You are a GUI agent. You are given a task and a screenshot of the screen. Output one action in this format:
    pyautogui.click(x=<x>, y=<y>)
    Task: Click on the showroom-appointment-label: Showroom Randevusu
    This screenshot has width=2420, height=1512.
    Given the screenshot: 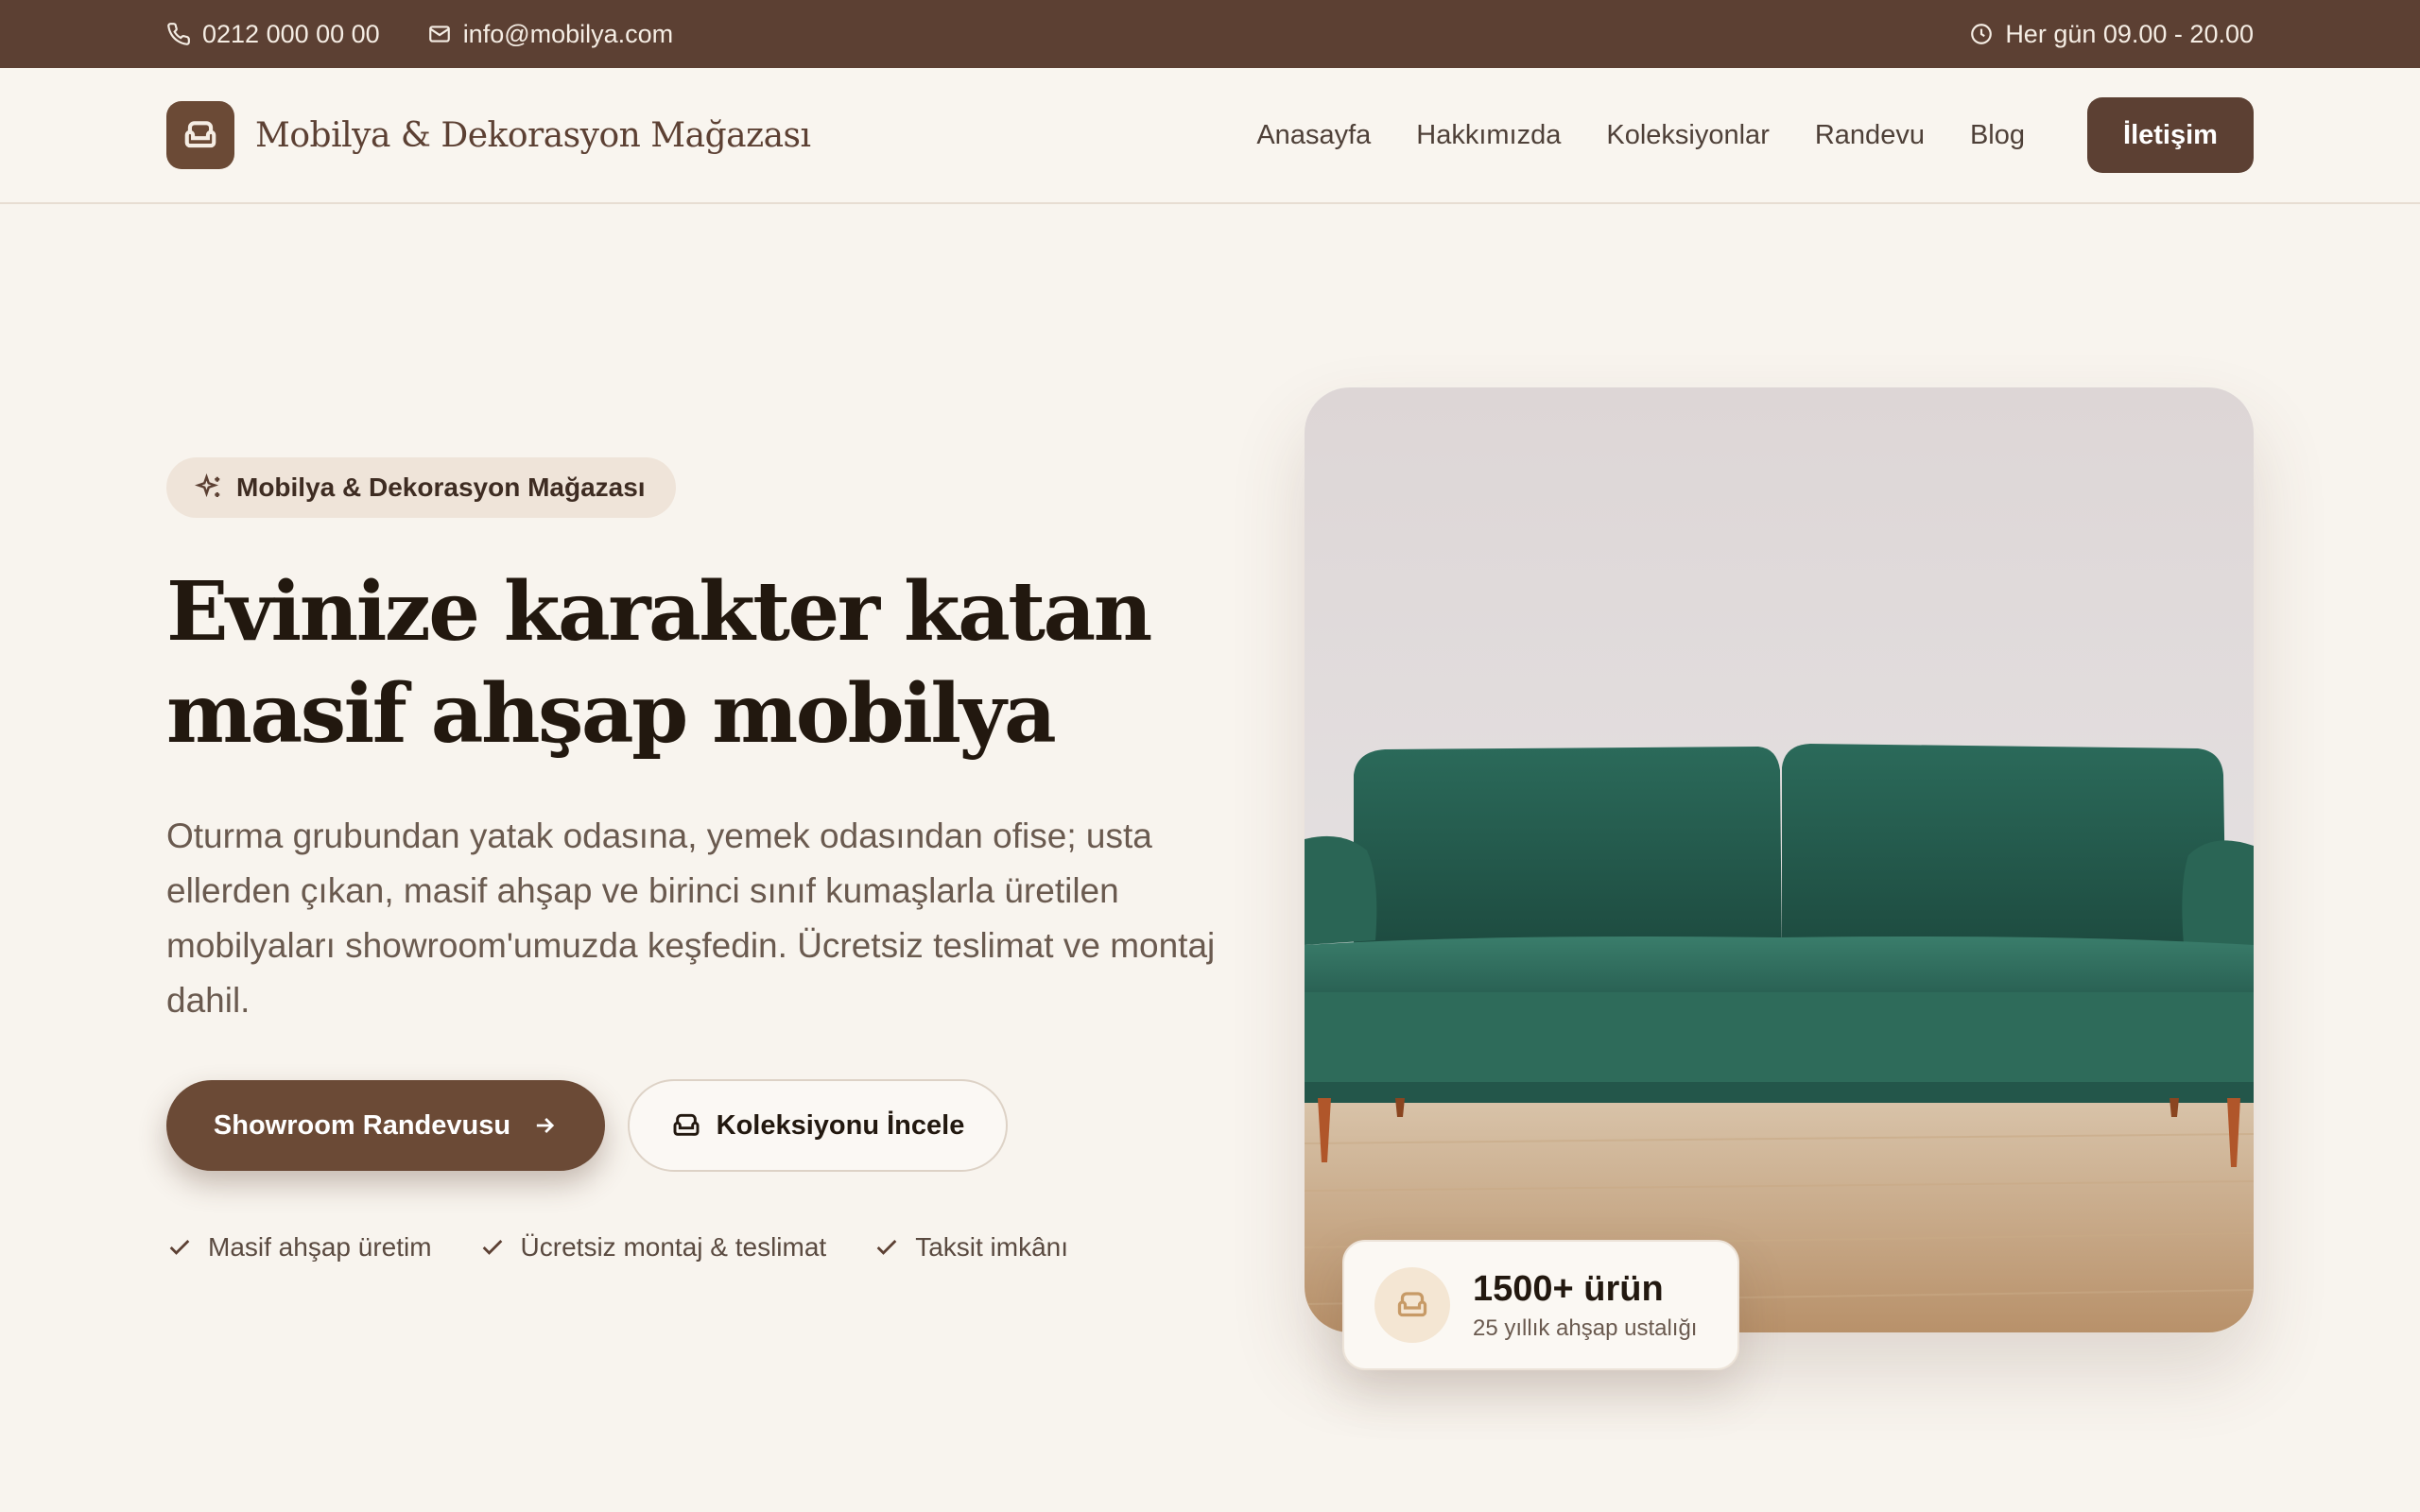 What is the action you would take?
    pyautogui.click(x=362, y=1125)
    